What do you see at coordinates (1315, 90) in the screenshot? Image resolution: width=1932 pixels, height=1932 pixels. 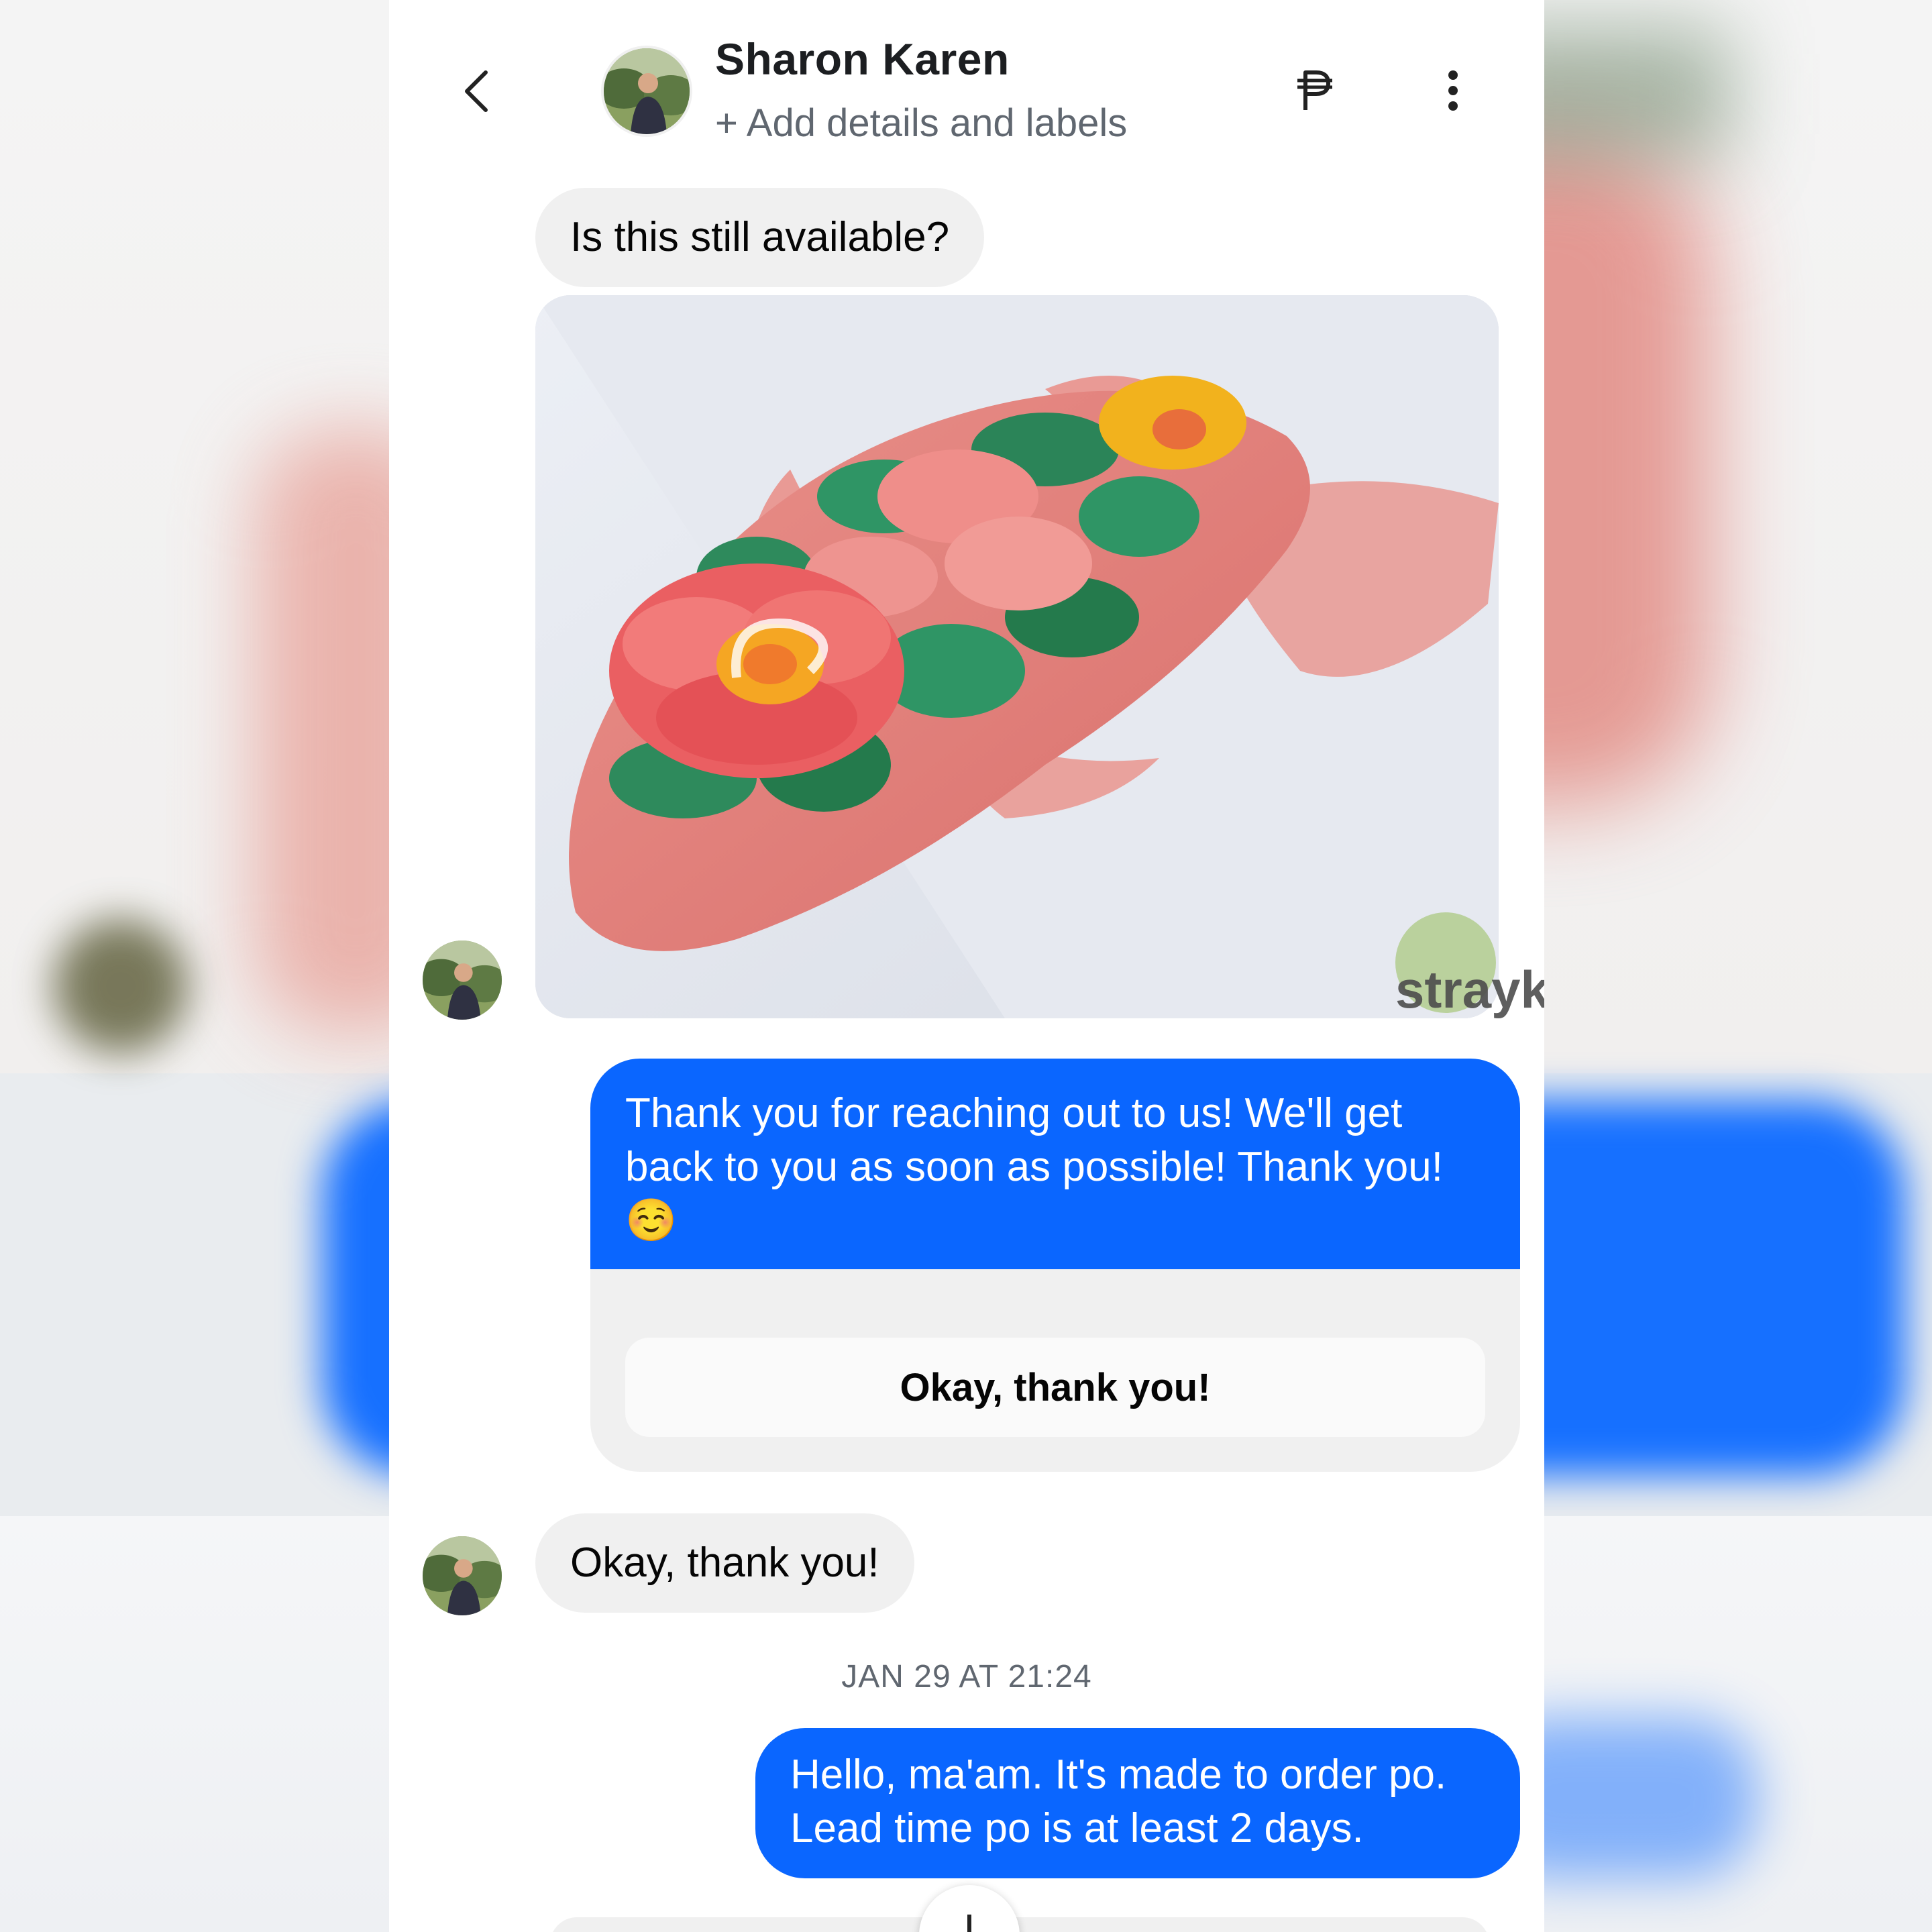 I see `peso-icon` at bounding box center [1315, 90].